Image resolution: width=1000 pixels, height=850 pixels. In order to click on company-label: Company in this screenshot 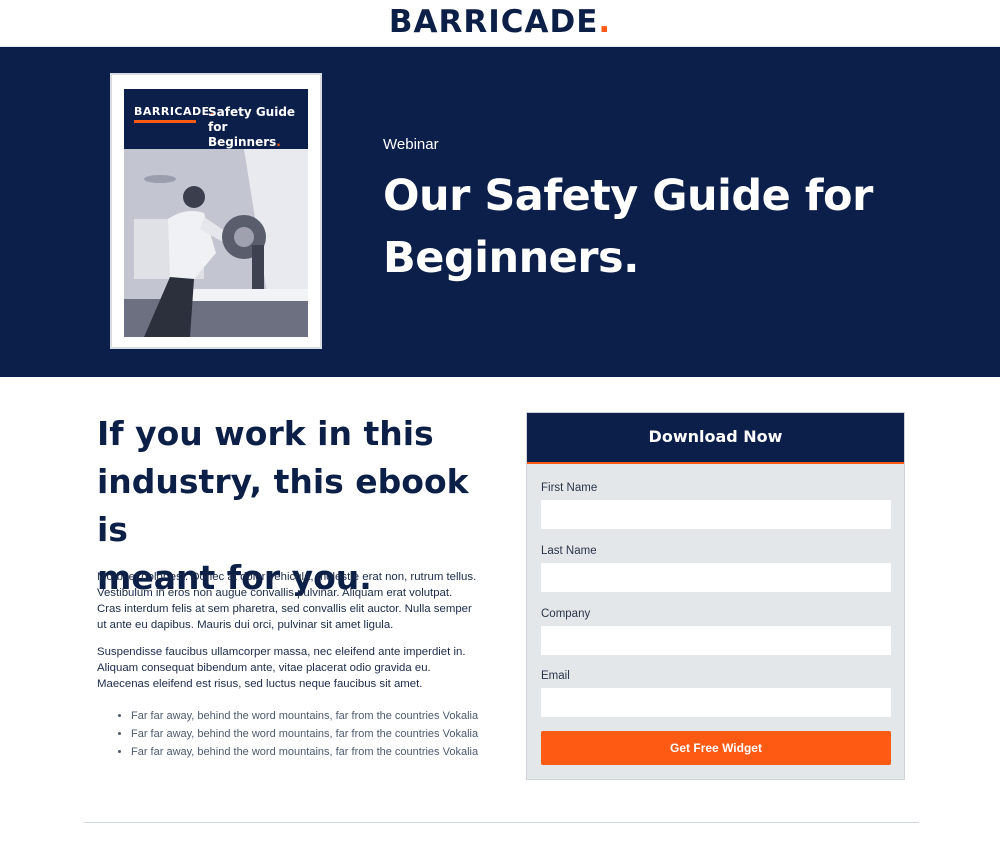, I will do `click(566, 614)`.